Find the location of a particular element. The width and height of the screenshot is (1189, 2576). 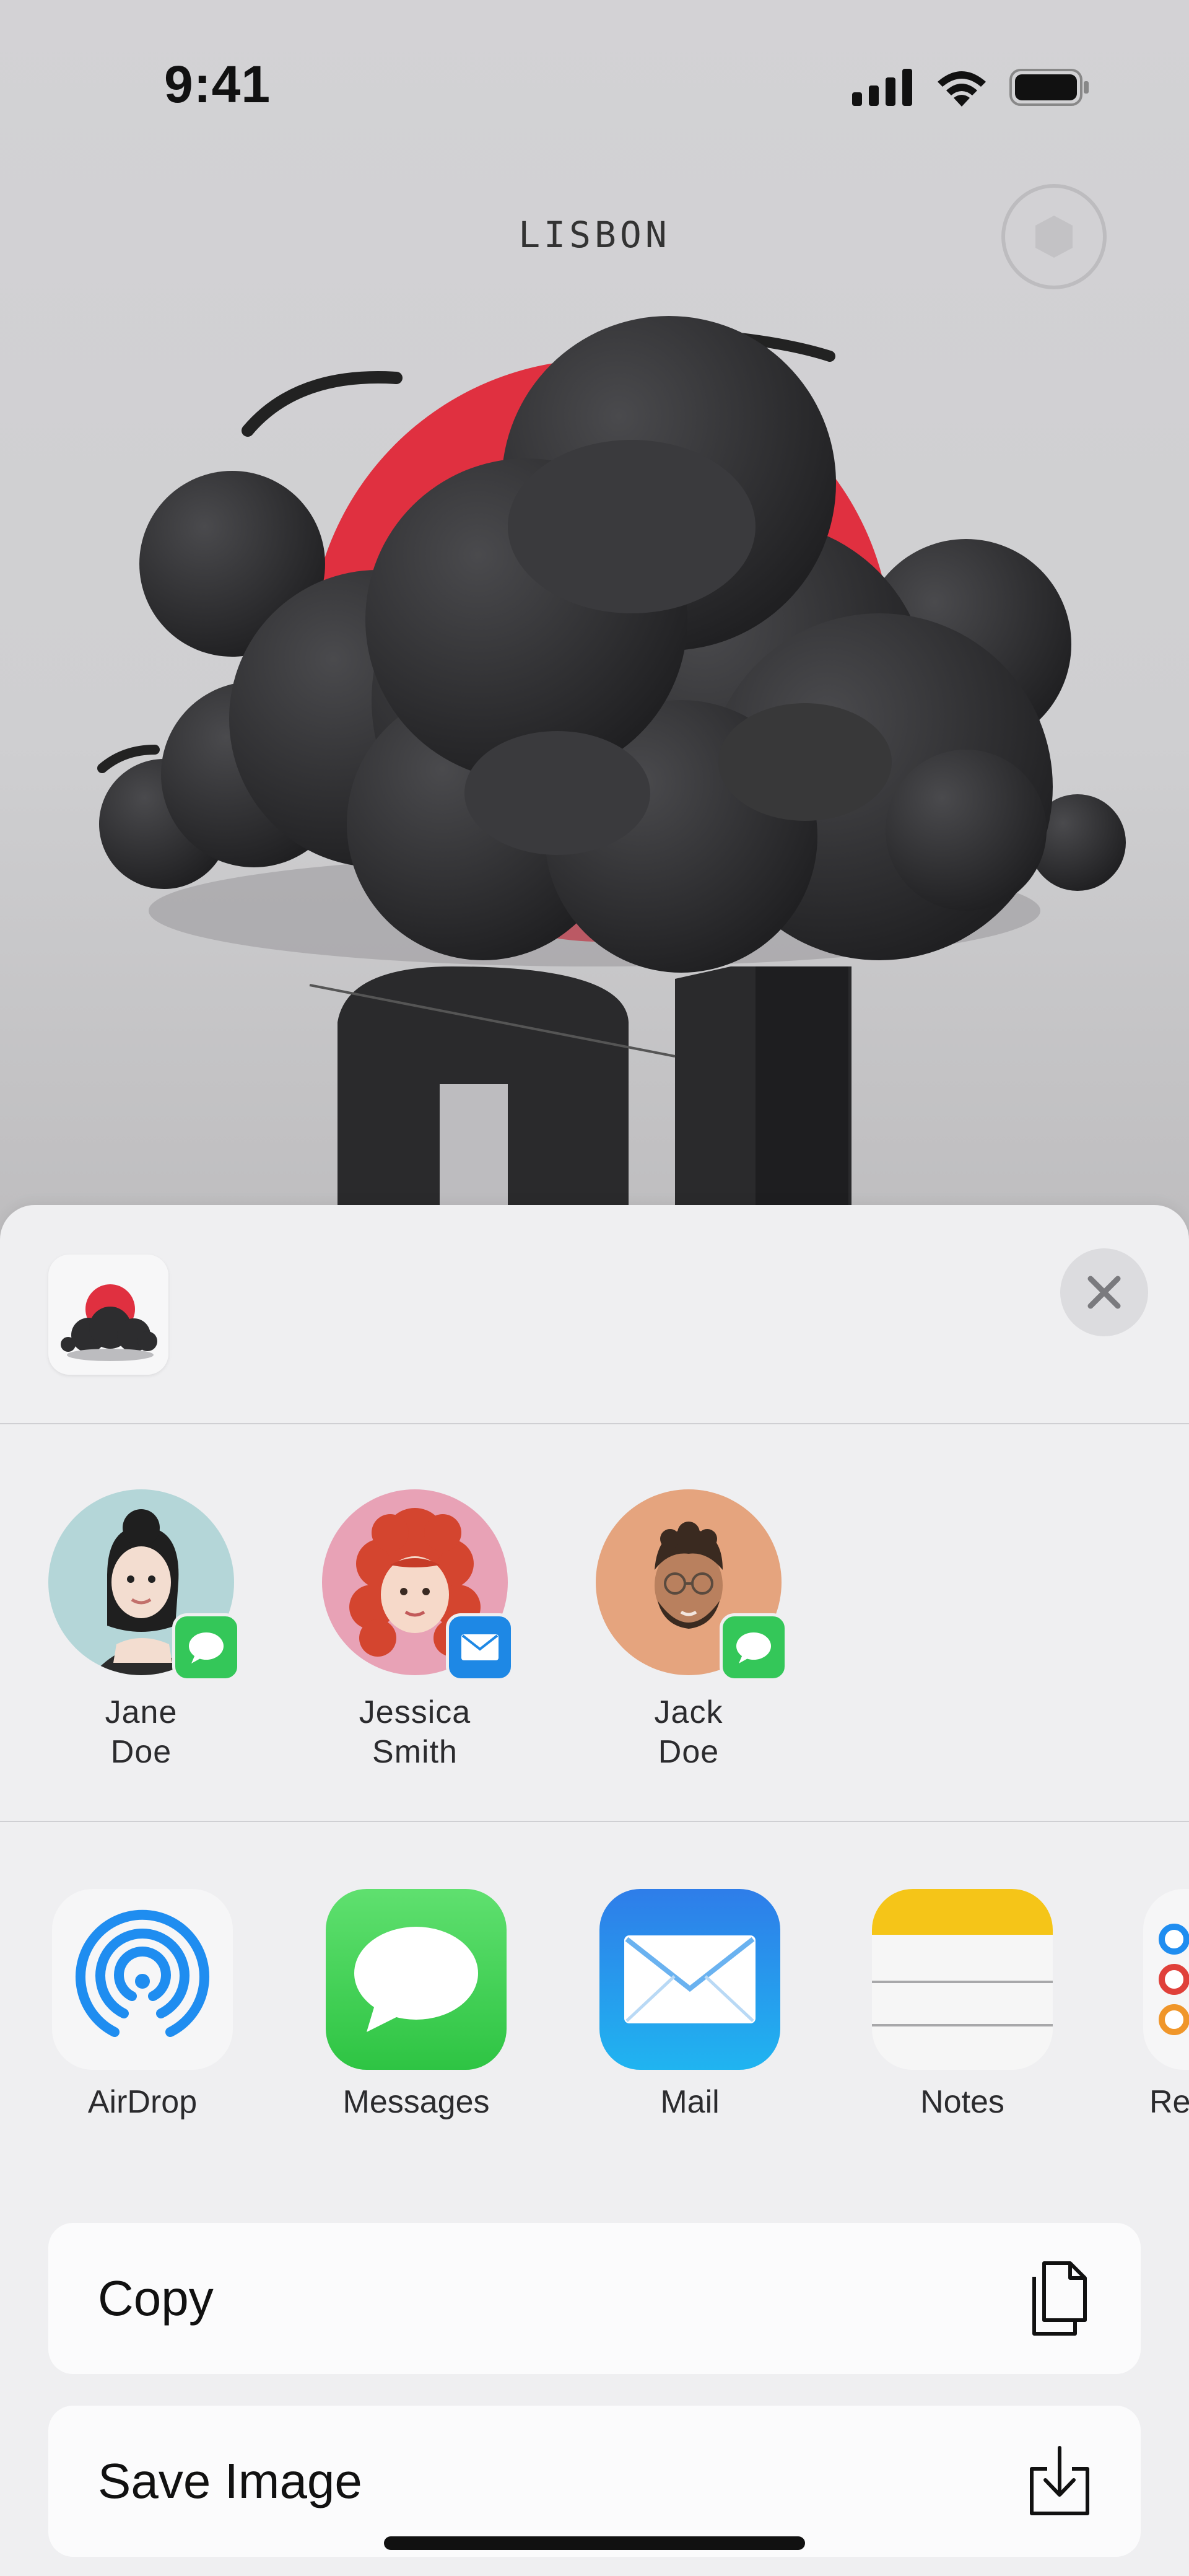

app-messages: Messages is located at coordinates (416, 2005).